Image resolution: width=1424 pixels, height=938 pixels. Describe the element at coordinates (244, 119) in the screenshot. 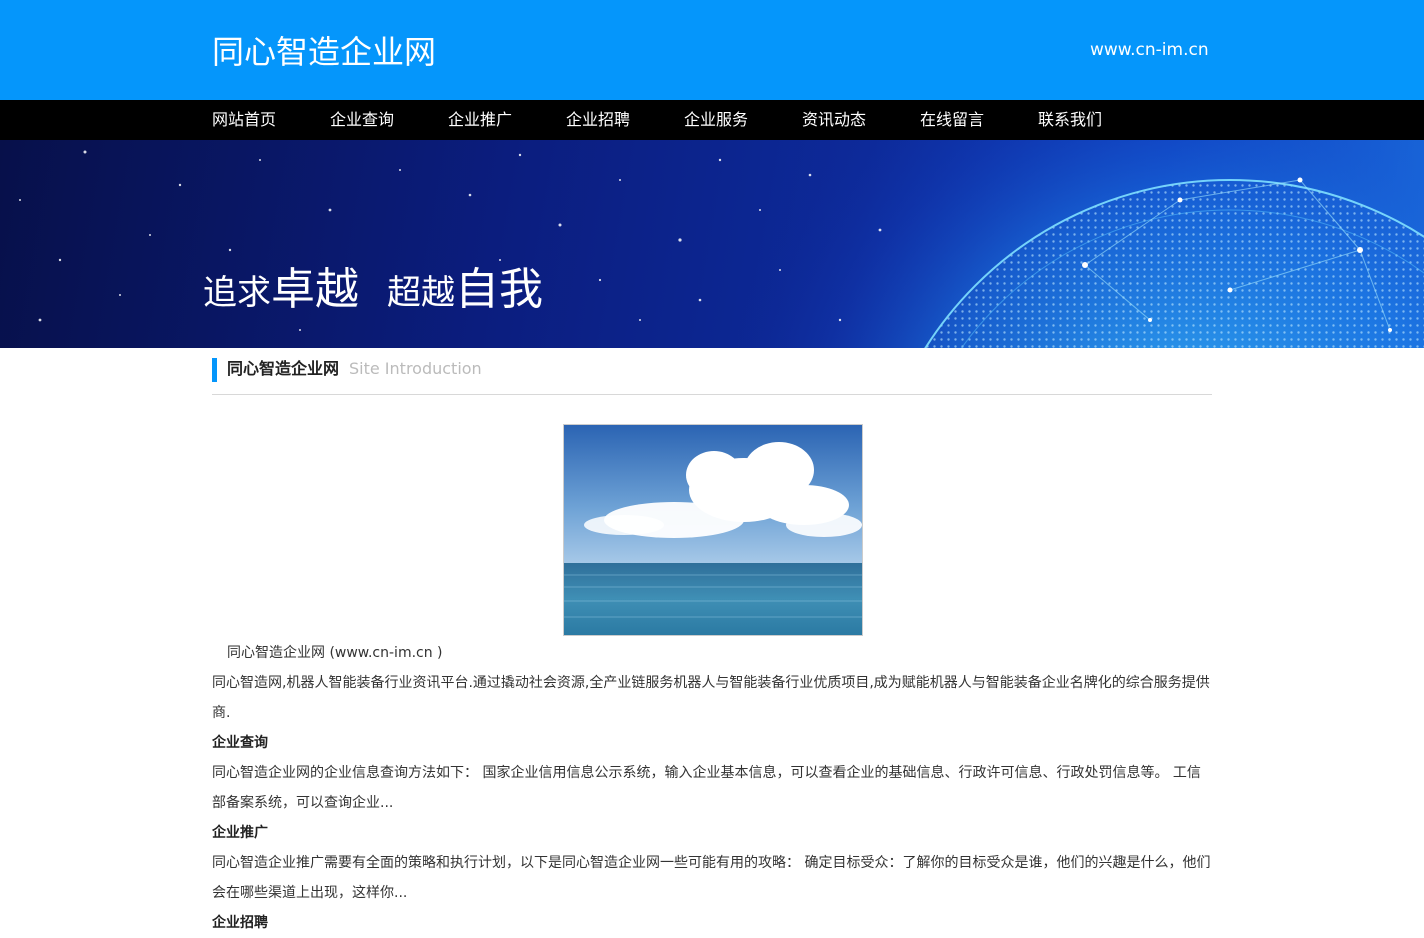

I see `nav-link-home: 网站首页` at that location.